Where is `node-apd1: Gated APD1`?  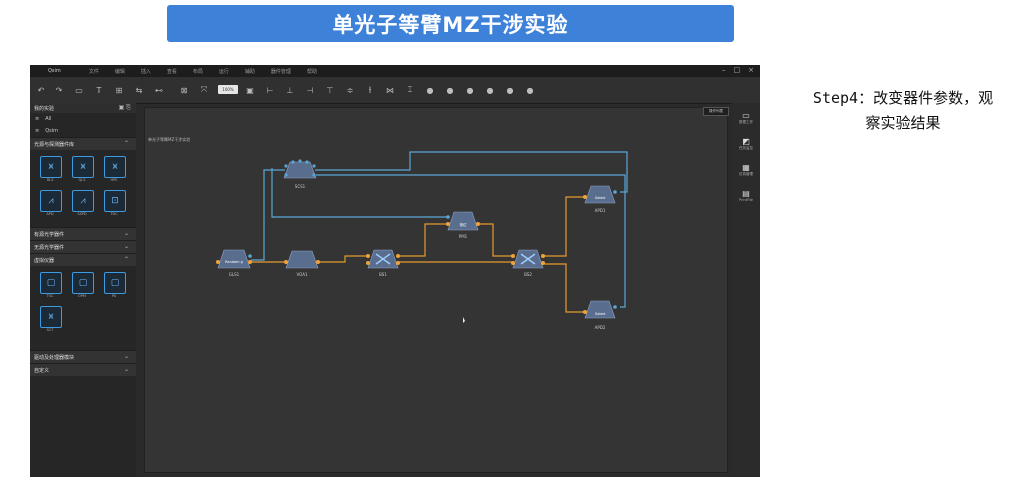 node-apd1: Gated APD1 is located at coordinates (600, 199).